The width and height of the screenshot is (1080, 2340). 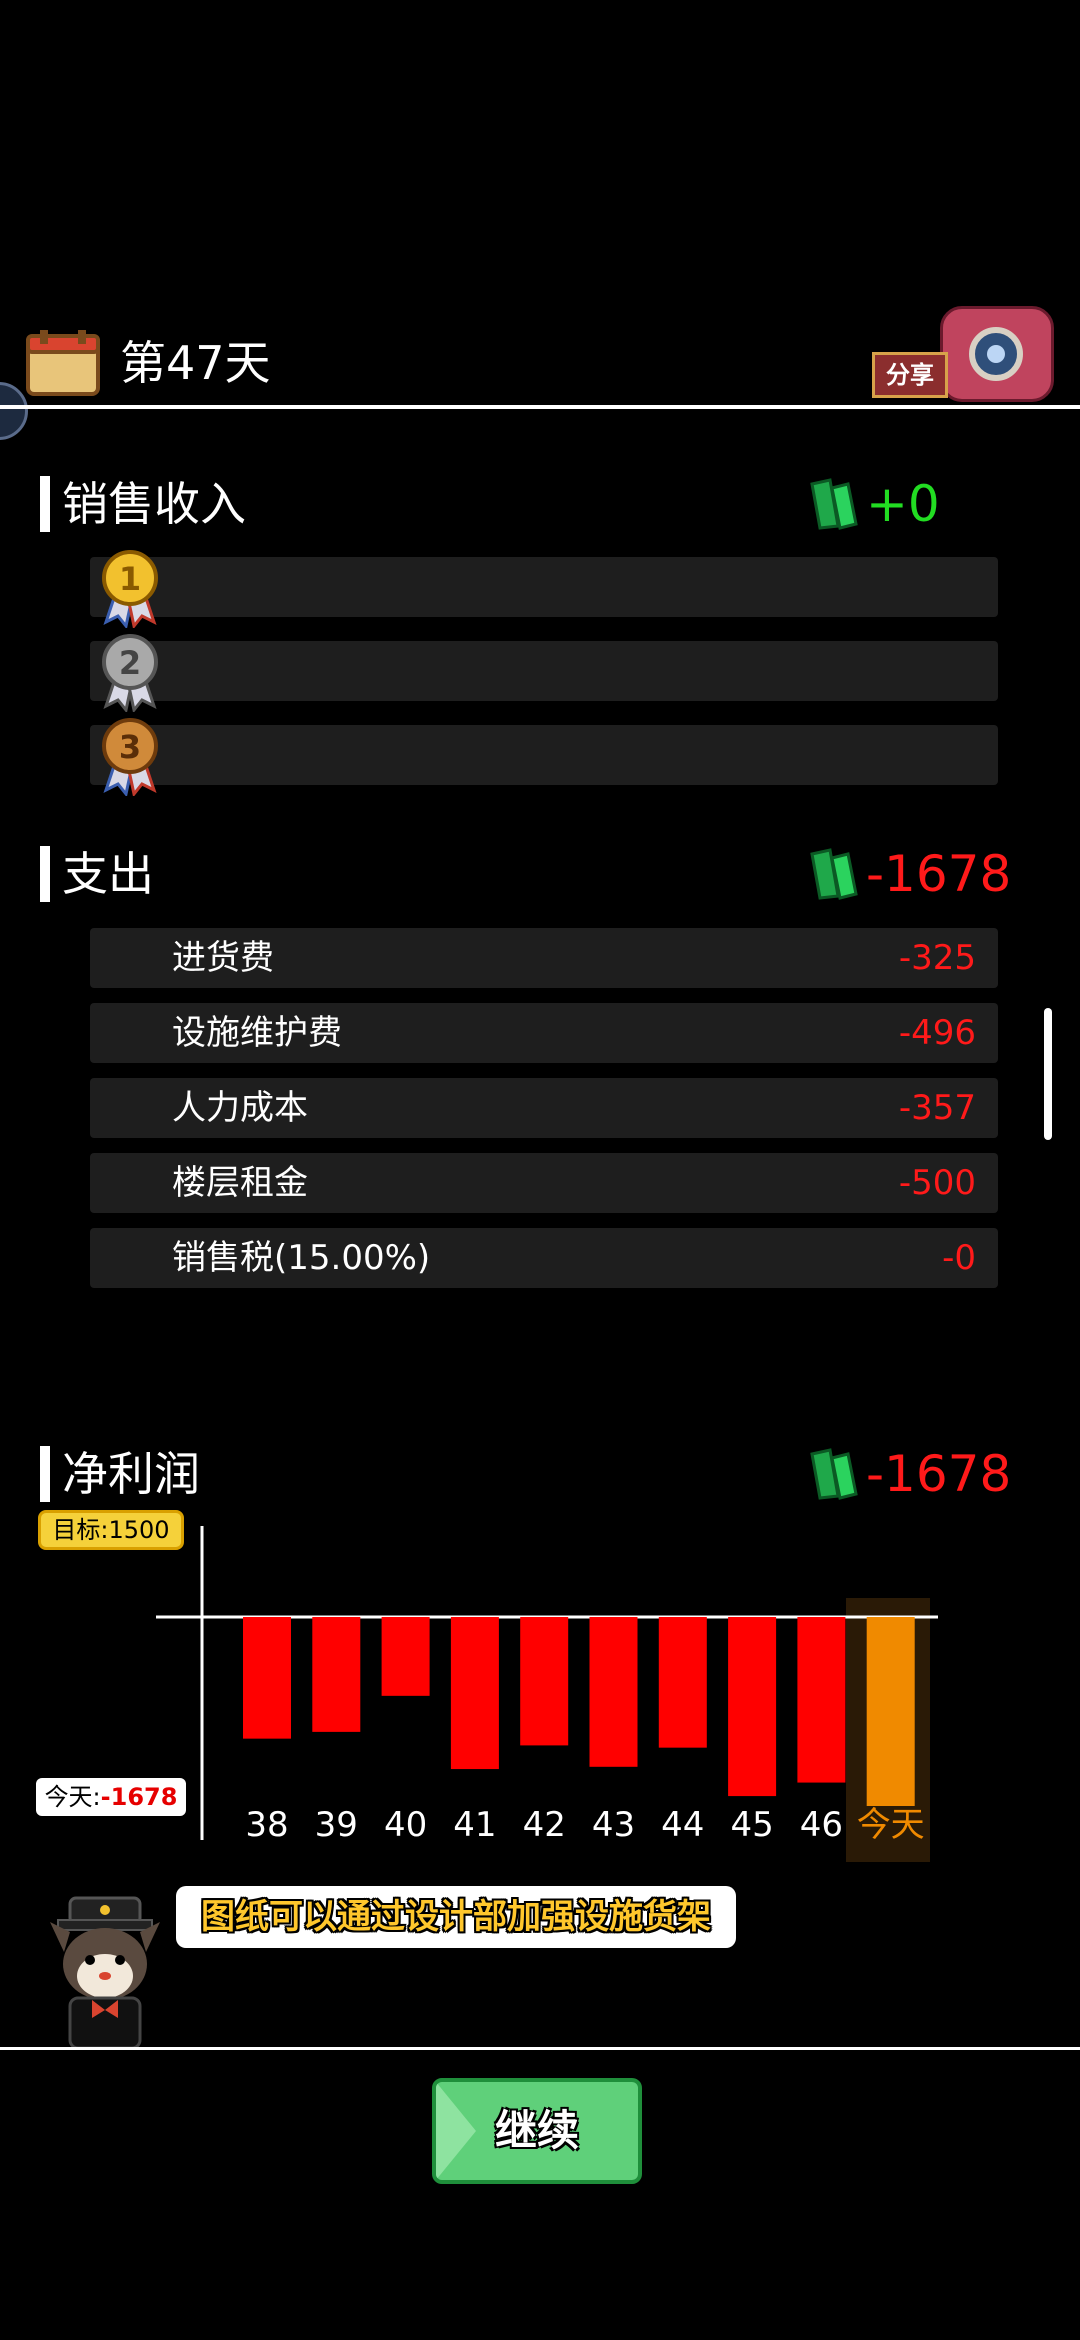 What do you see at coordinates (613, 1825) in the screenshot?
I see `chart-x-label: 43` at bounding box center [613, 1825].